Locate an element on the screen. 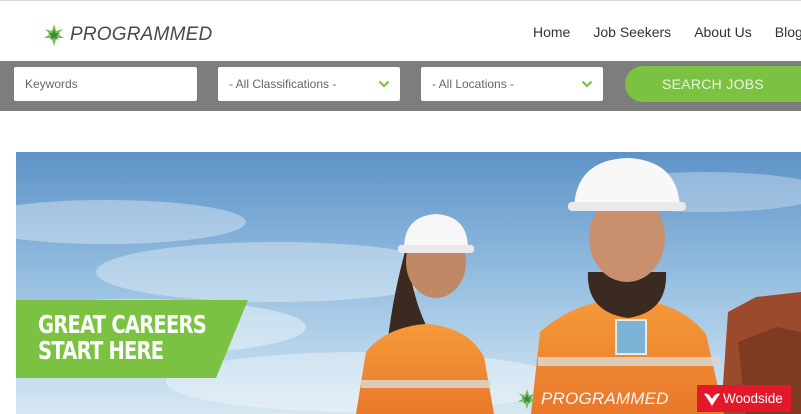  location-select: - All Locations - is located at coordinates (512, 84).